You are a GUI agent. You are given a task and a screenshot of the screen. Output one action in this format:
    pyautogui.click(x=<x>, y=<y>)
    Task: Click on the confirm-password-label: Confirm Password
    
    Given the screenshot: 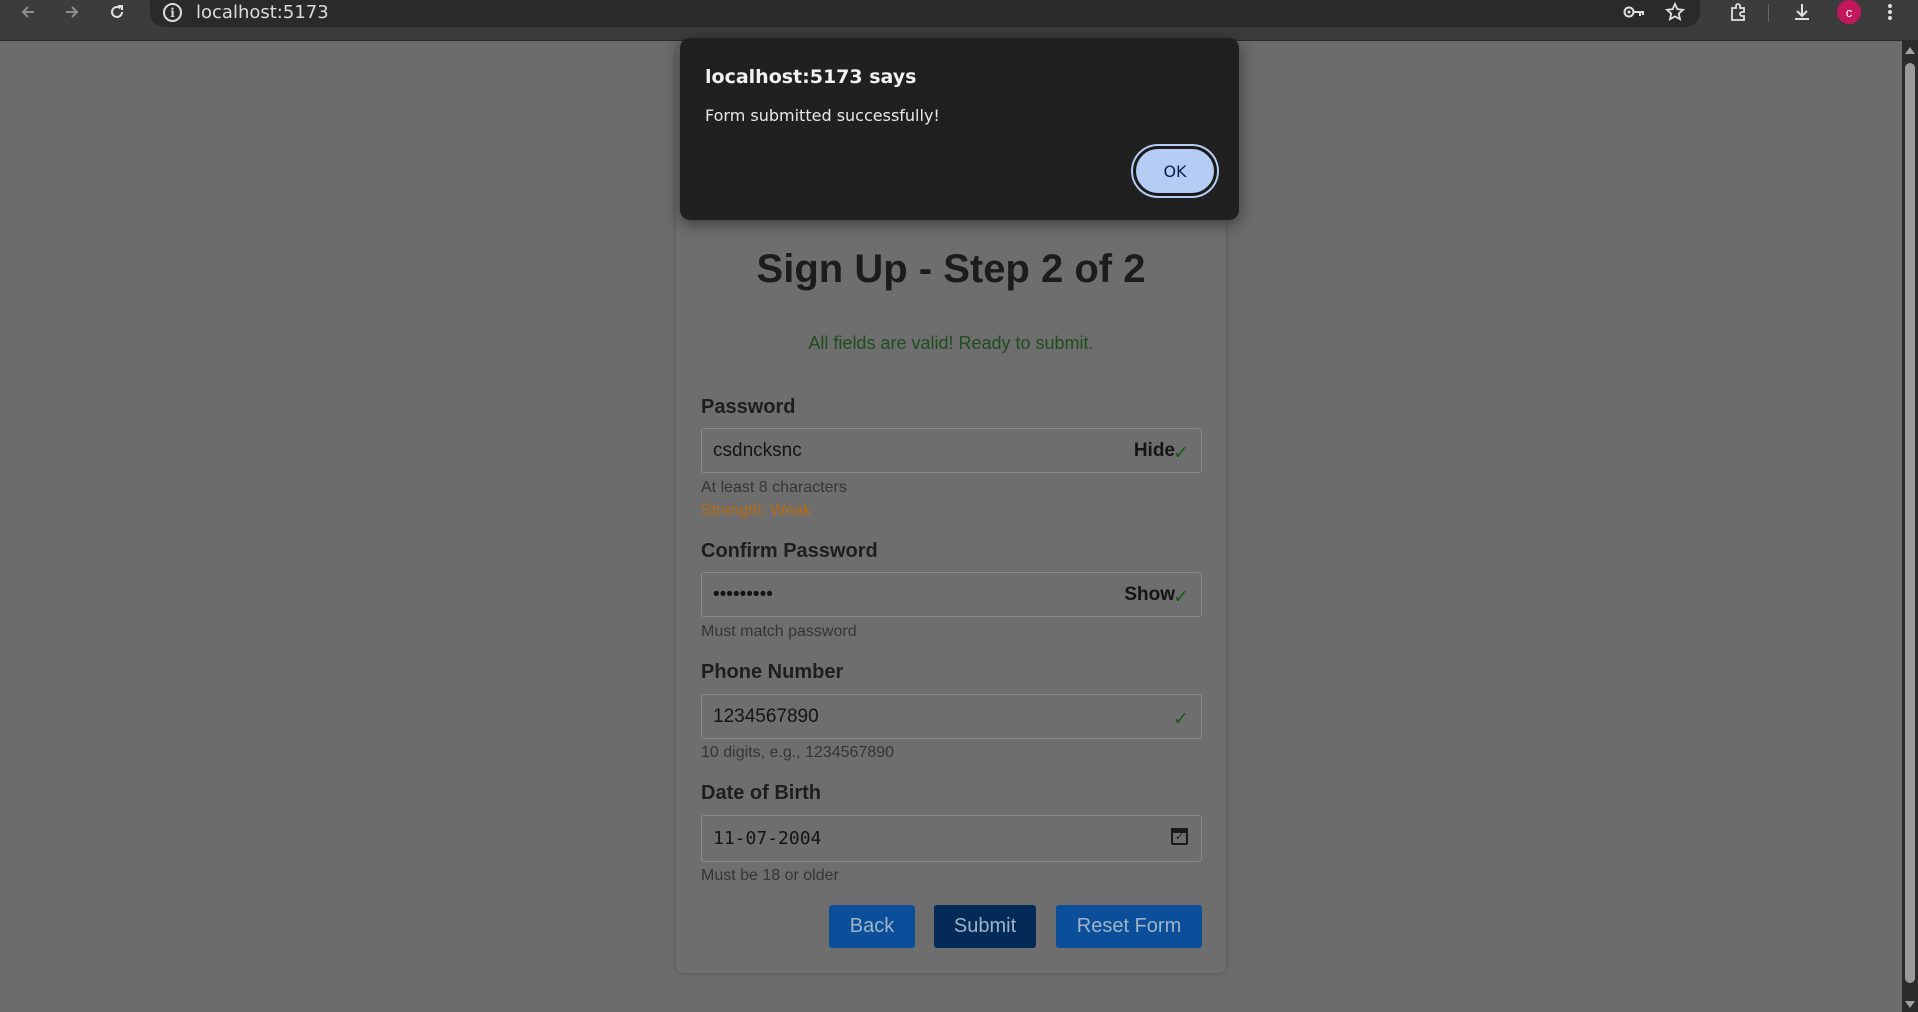 What is the action you would take?
    pyautogui.click(x=789, y=551)
    